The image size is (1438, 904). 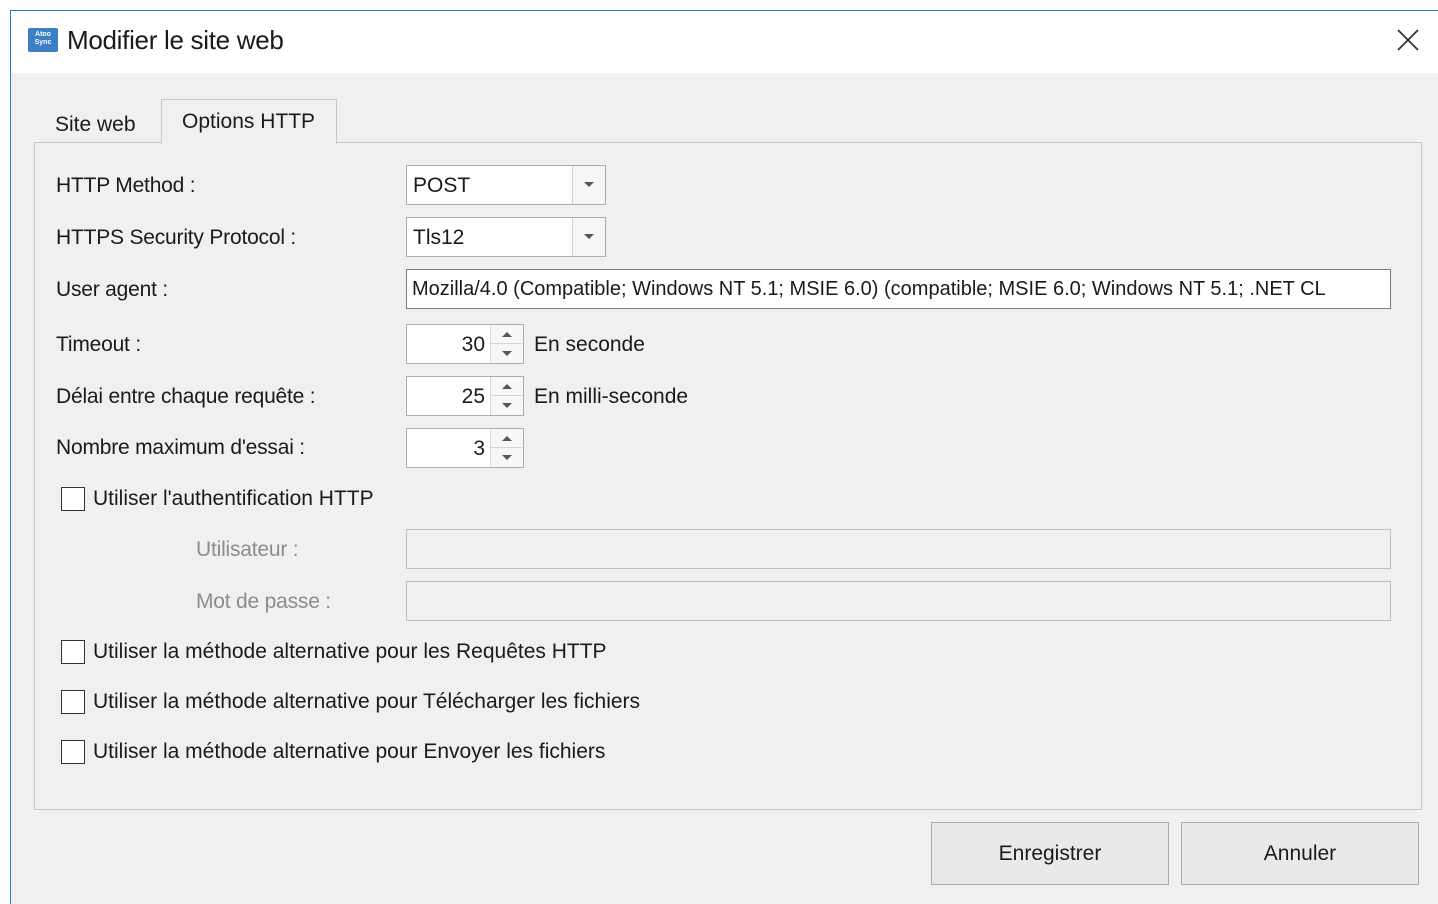 I want to click on password-label: Mot de passe :, so click(x=263, y=601).